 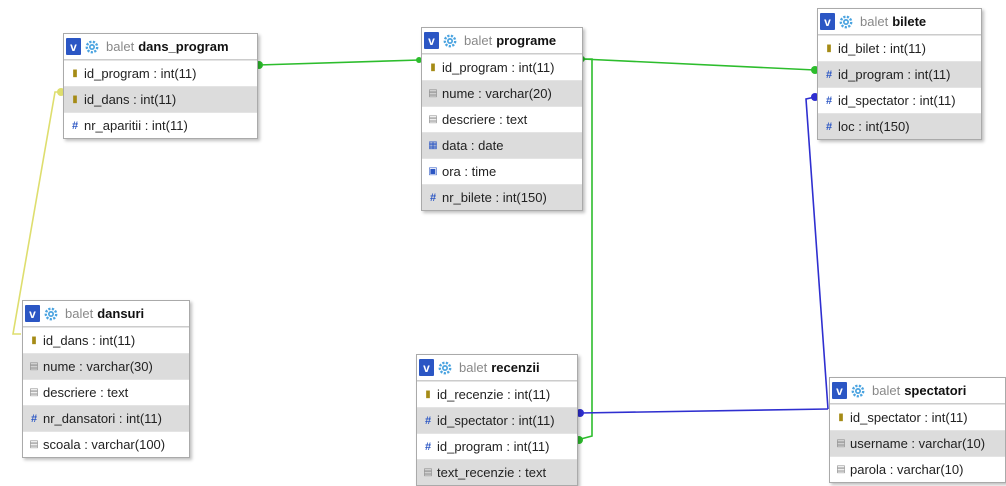 I want to click on field-row: # nr_bilete : int(150), so click(x=502, y=197).